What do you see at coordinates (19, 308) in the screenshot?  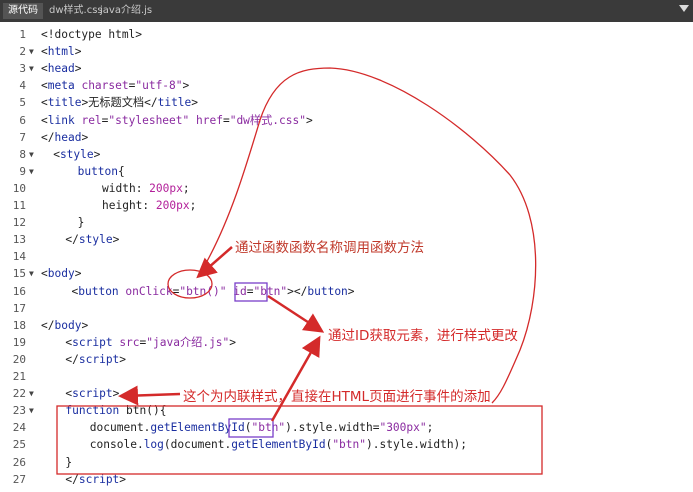 I see `line-number: 17` at bounding box center [19, 308].